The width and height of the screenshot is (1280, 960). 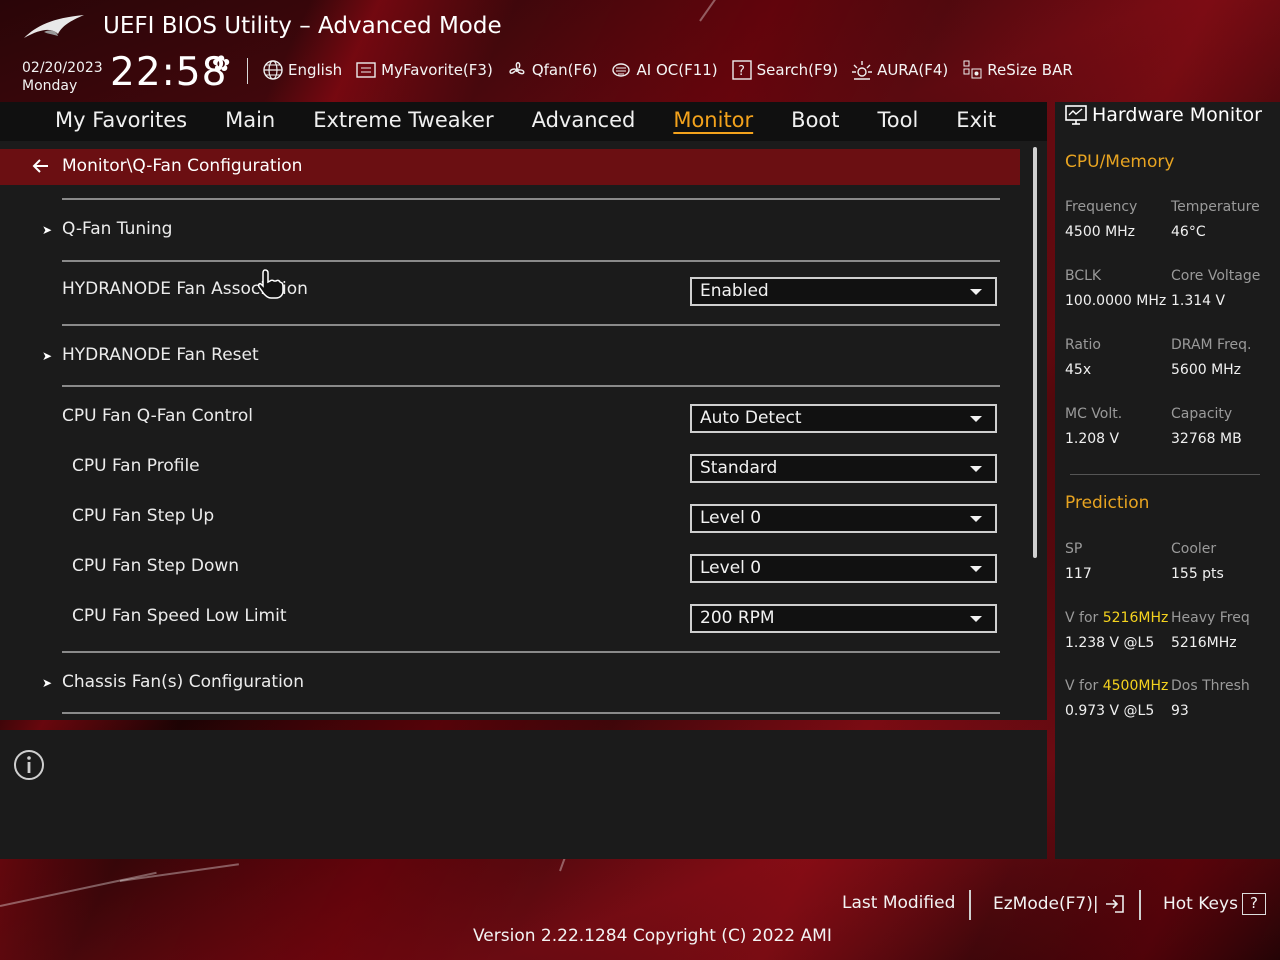 What do you see at coordinates (62, 68) in the screenshot?
I see `date-text: 02/20/2023` at bounding box center [62, 68].